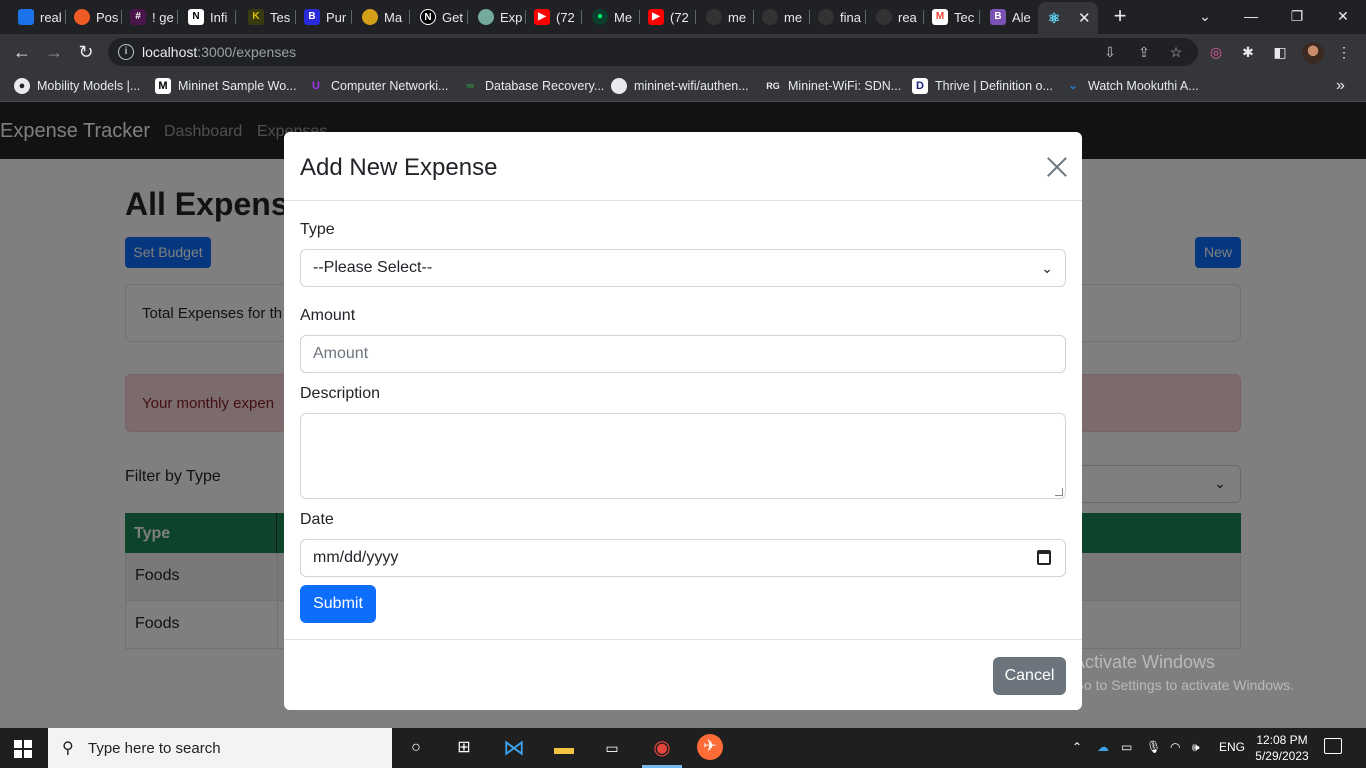  Describe the element at coordinates (416, 748) in the screenshot. I see `cortana-icon: ○` at that location.